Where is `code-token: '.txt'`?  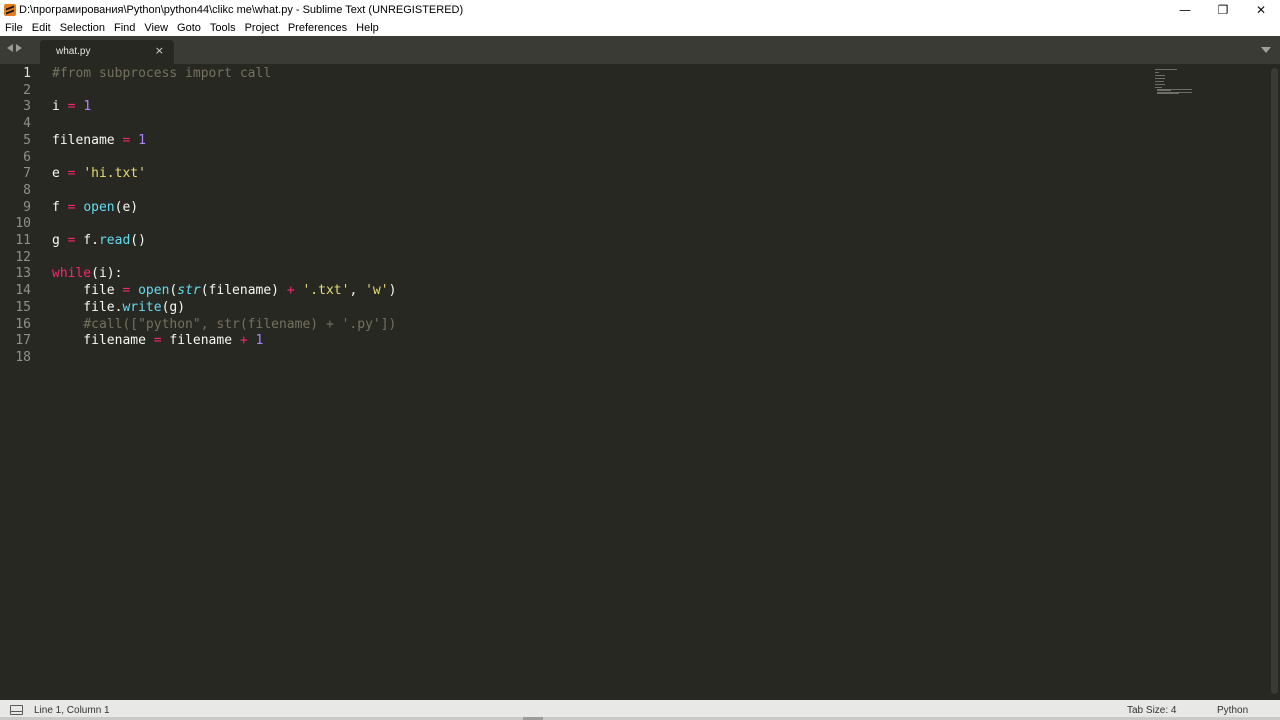
code-token: '.txt' is located at coordinates (326, 291).